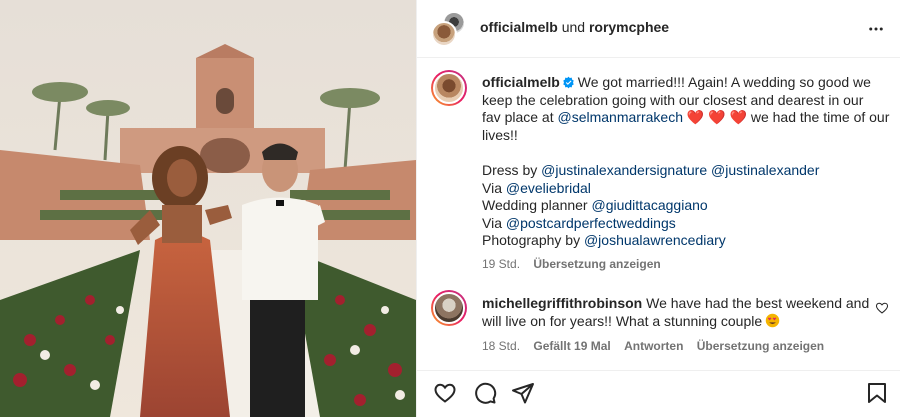 This screenshot has height=417, width=900. What do you see at coordinates (658, 393) in the screenshot?
I see `post-action-bar` at bounding box center [658, 393].